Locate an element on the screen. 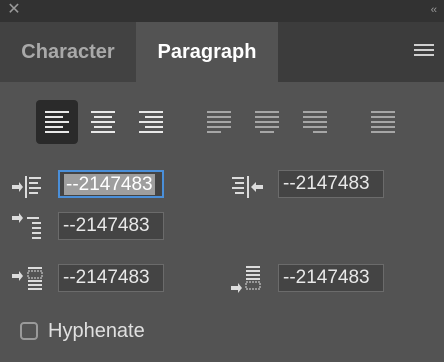  hyphenate-label: Hyphenate is located at coordinates (96, 331).